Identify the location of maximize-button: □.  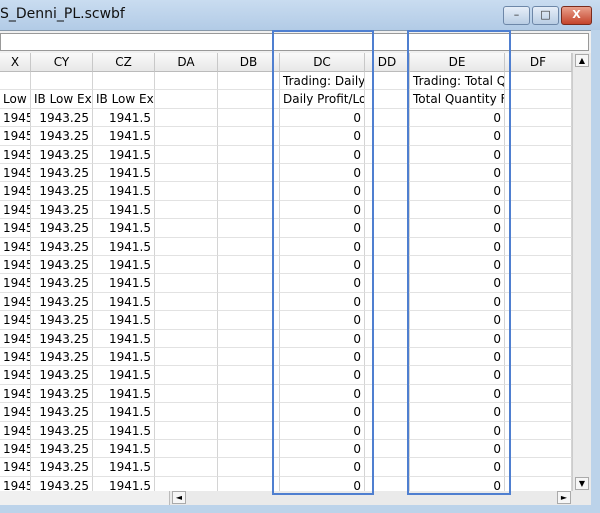
(545, 15).